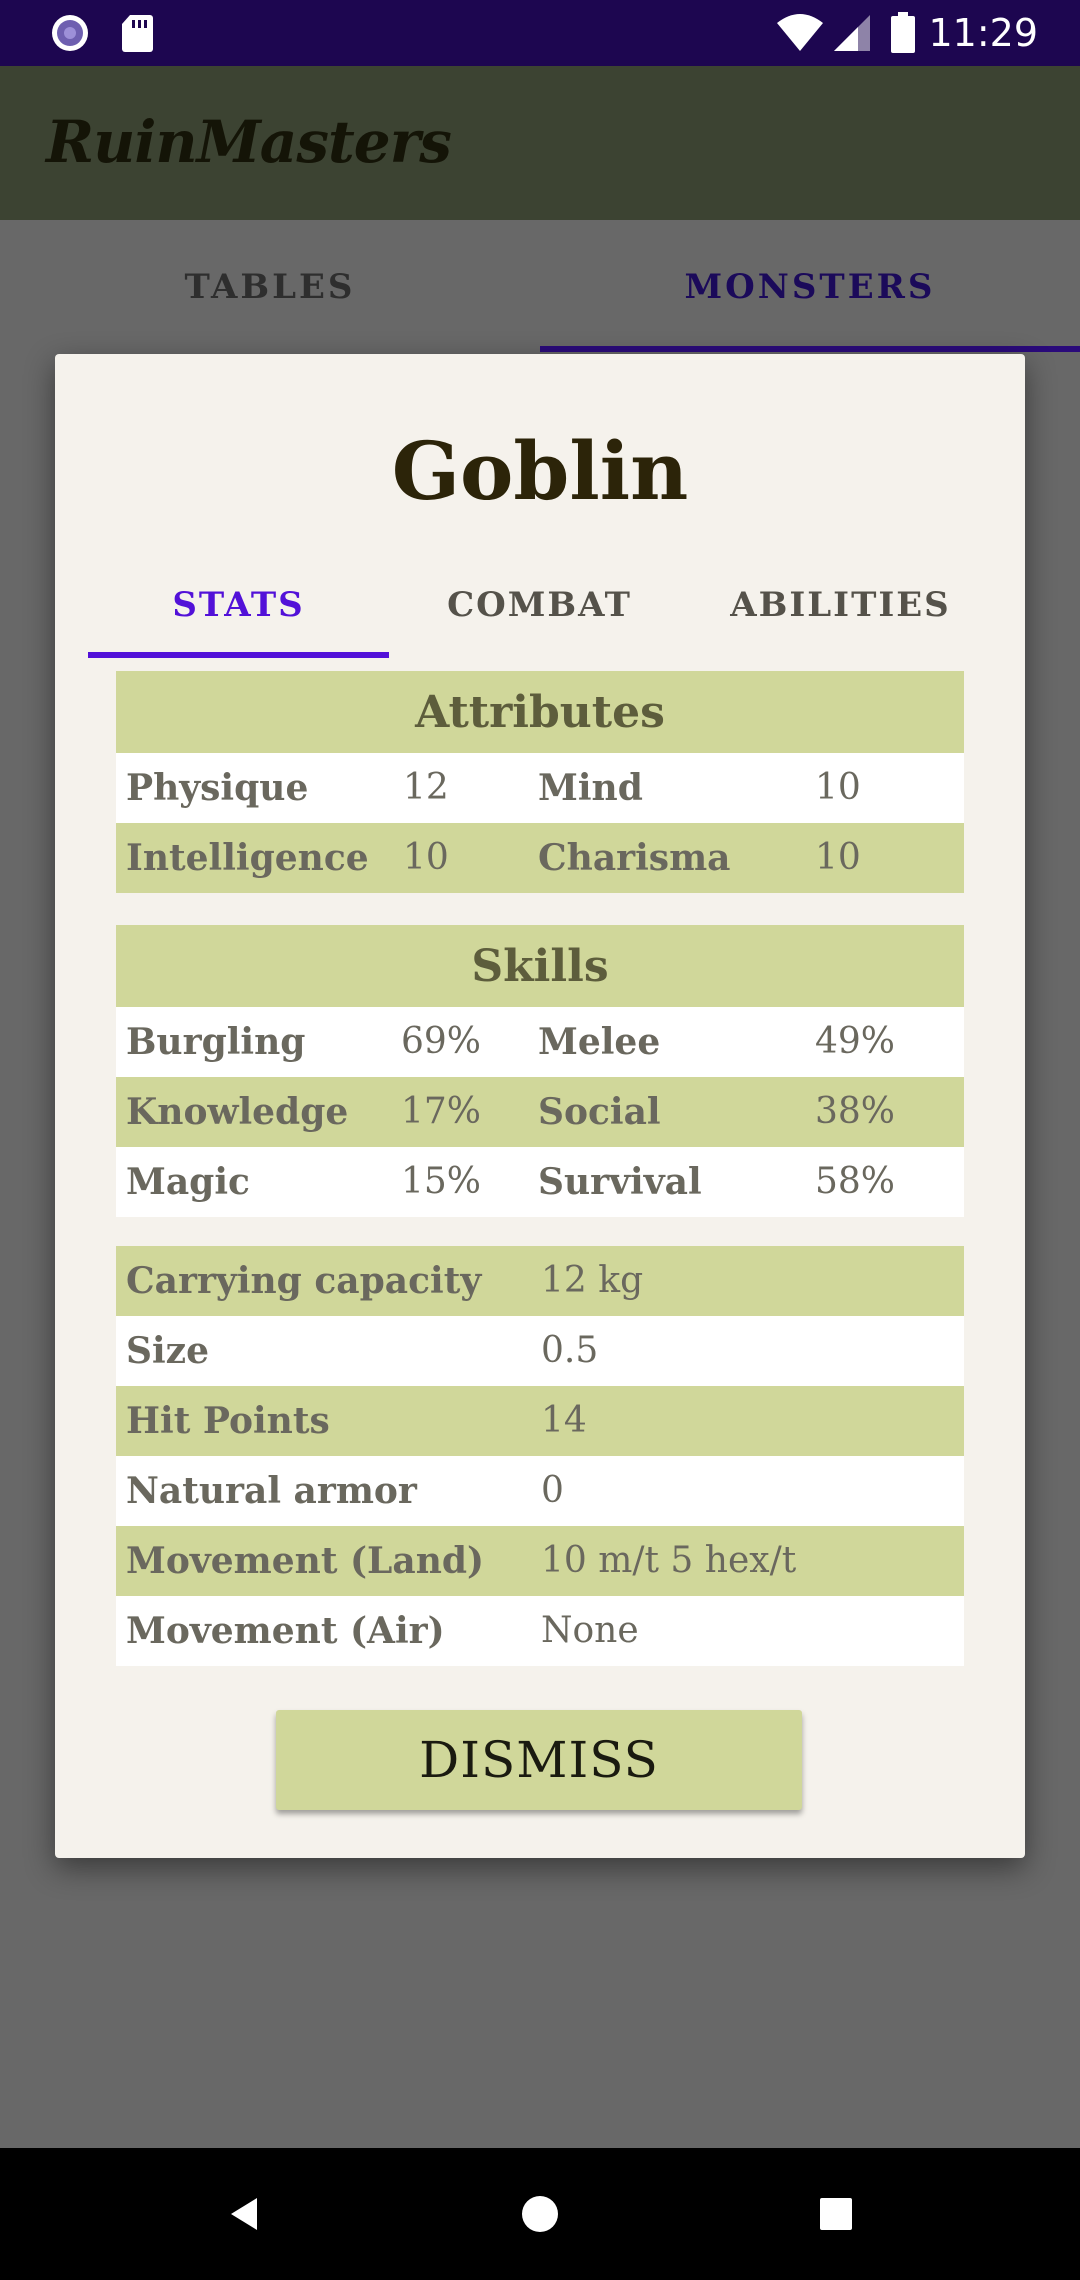  I want to click on dialog-tabs: STATS COMBAT ABILITIES, so click(539, 608).